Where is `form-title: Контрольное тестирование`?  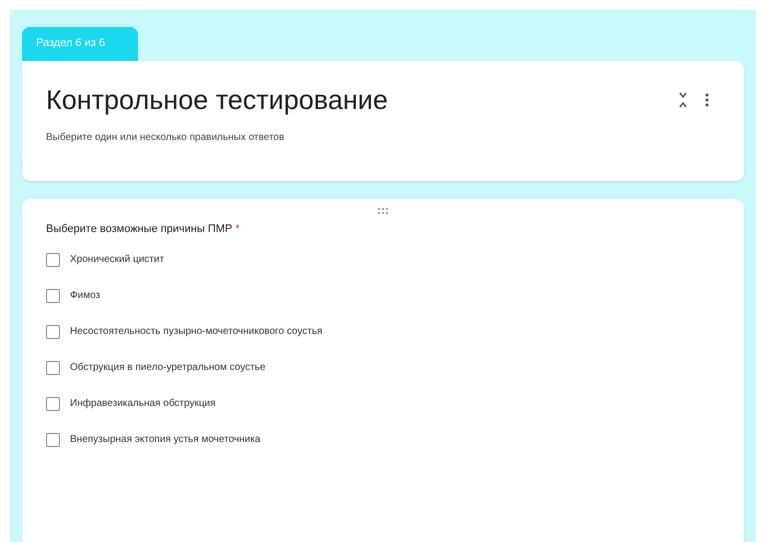
form-title: Контрольное тестирование is located at coordinates (217, 100).